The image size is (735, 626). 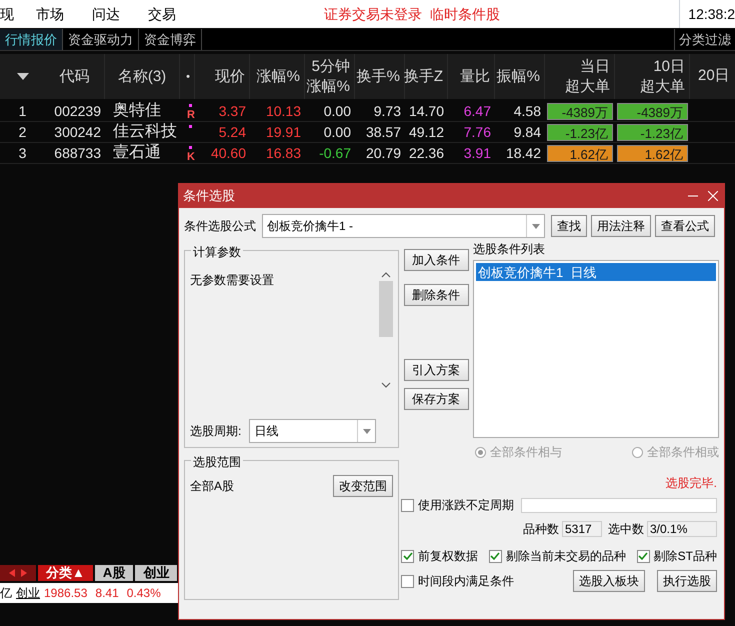 I want to click on dialog-button: 用法注释, so click(x=621, y=226).